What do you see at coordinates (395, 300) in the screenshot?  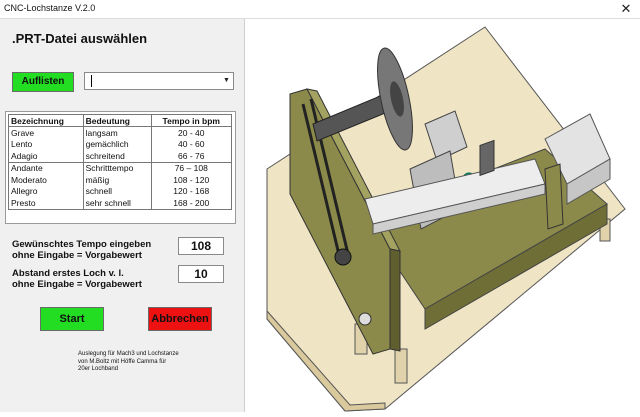 I see `left-plate-edge` at bounding box center [395, 300].